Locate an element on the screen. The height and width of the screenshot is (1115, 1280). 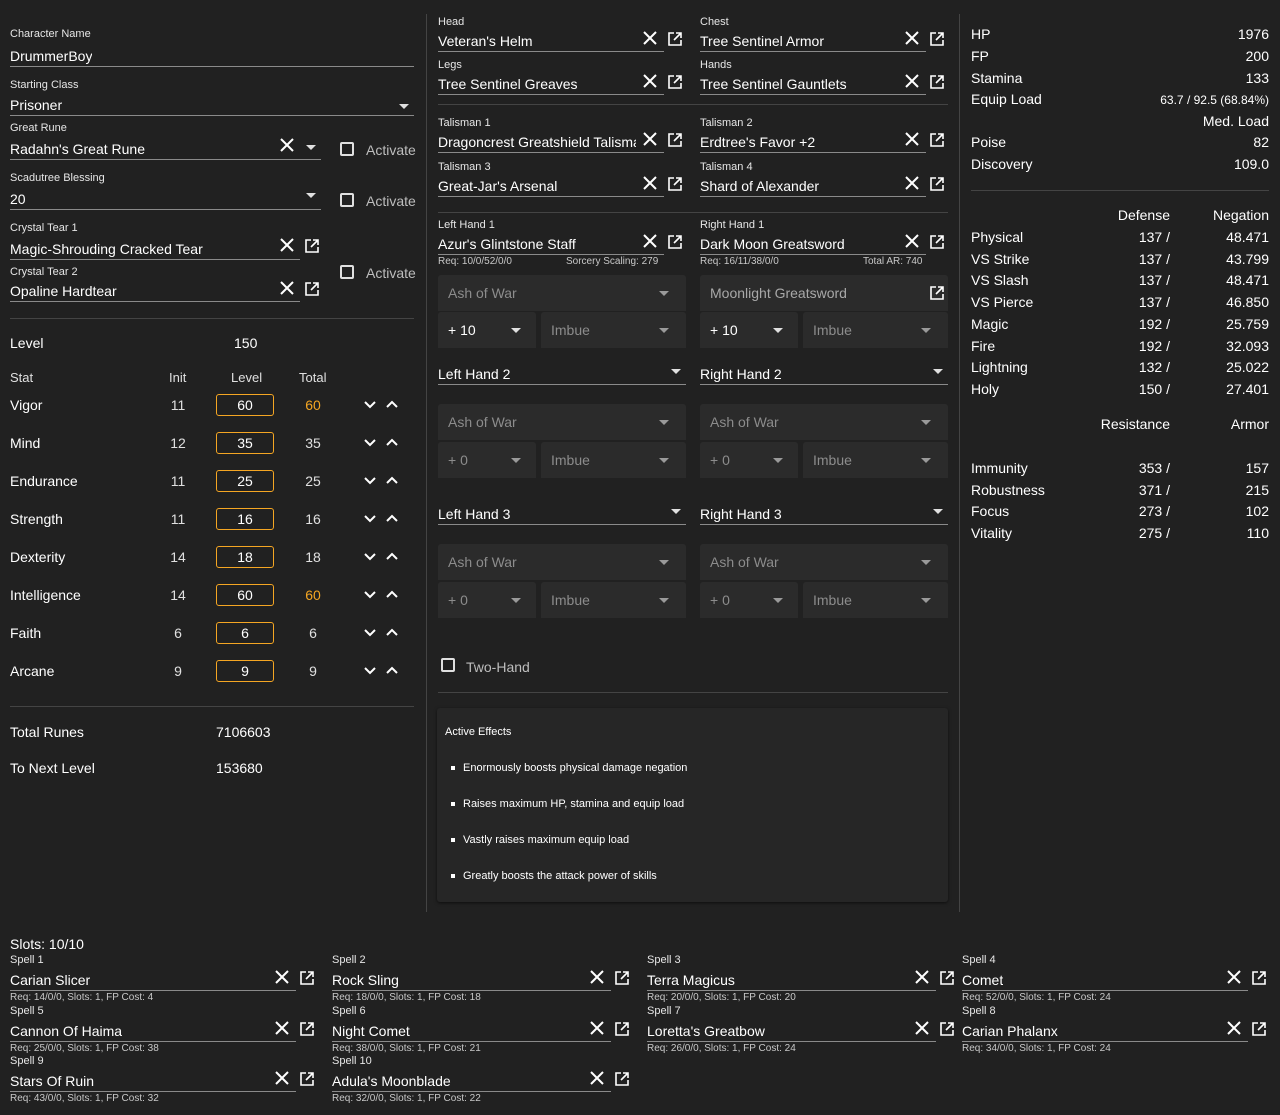
stat-level-input: 16 is located at coordinates (245, 519).